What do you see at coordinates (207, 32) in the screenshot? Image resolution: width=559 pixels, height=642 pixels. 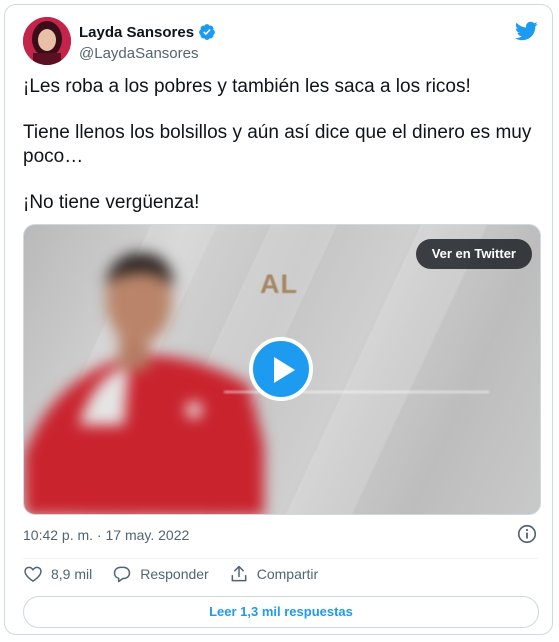 I see `verified-badge-icon` at bounding box center [207, 32].